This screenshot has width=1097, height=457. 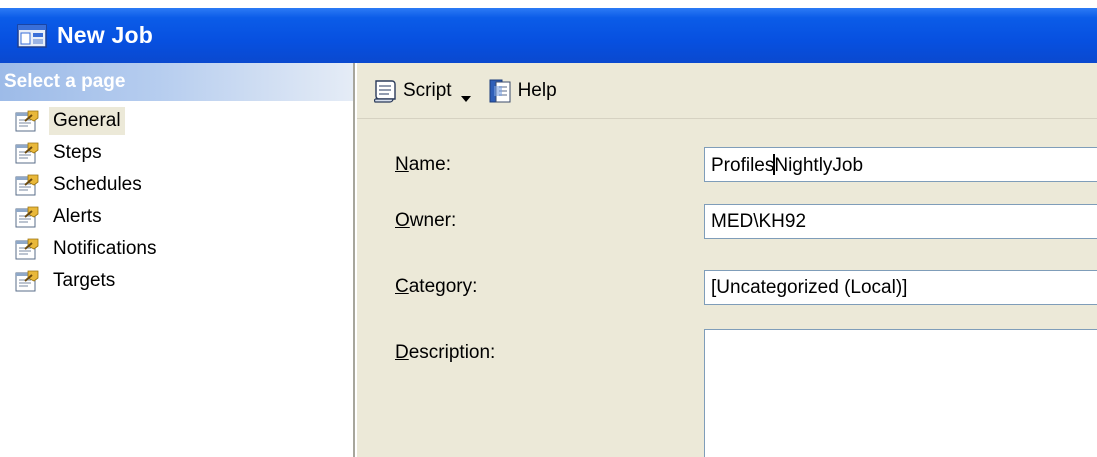 I want to click on owner-label: Owner:, so click(x=425, y=221).